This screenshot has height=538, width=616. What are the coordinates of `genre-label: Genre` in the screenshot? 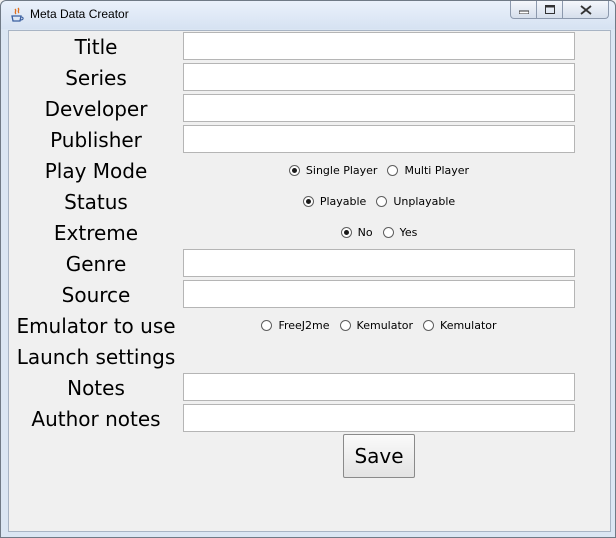 It's located at (96, 263).